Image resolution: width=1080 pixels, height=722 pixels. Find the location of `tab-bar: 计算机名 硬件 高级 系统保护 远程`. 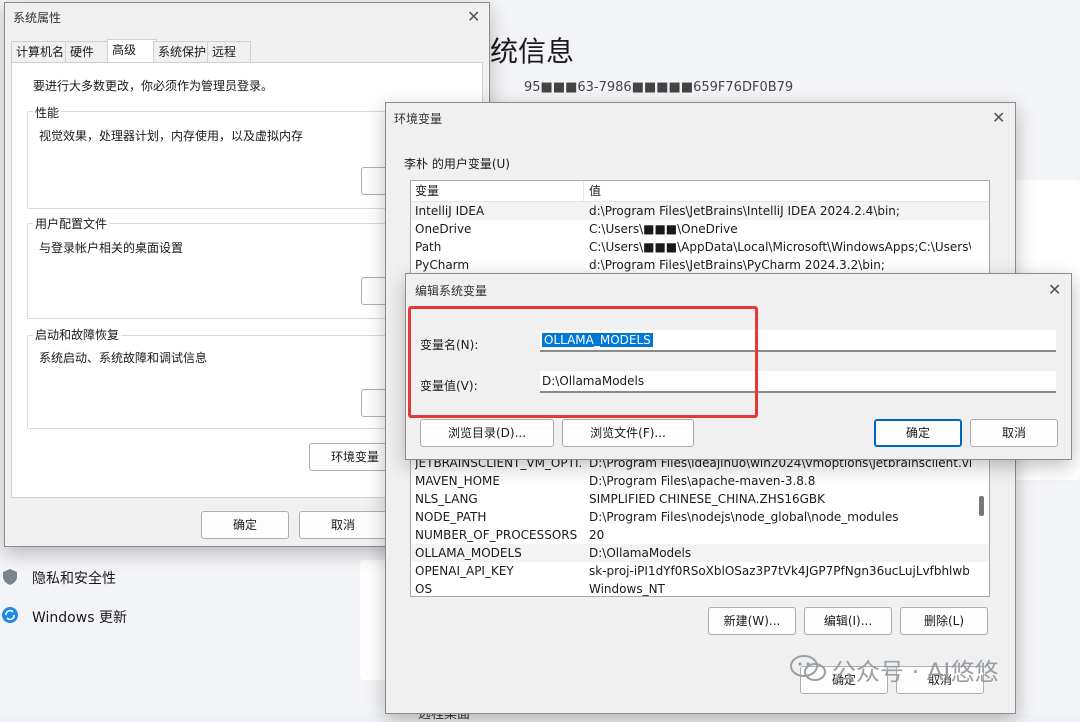

tab-bar: 计算机名 硬件 高级 系统保护 远程 is located at coordinates (246, 51).